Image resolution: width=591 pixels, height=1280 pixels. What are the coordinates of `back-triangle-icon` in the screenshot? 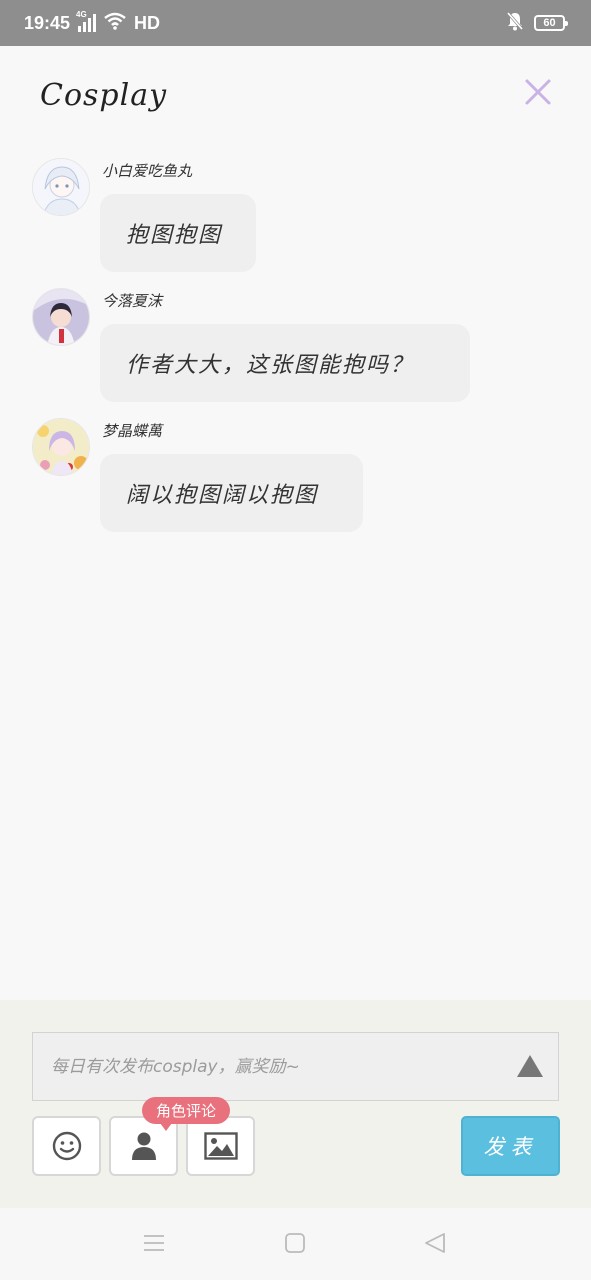 It's located at (435, 1243).